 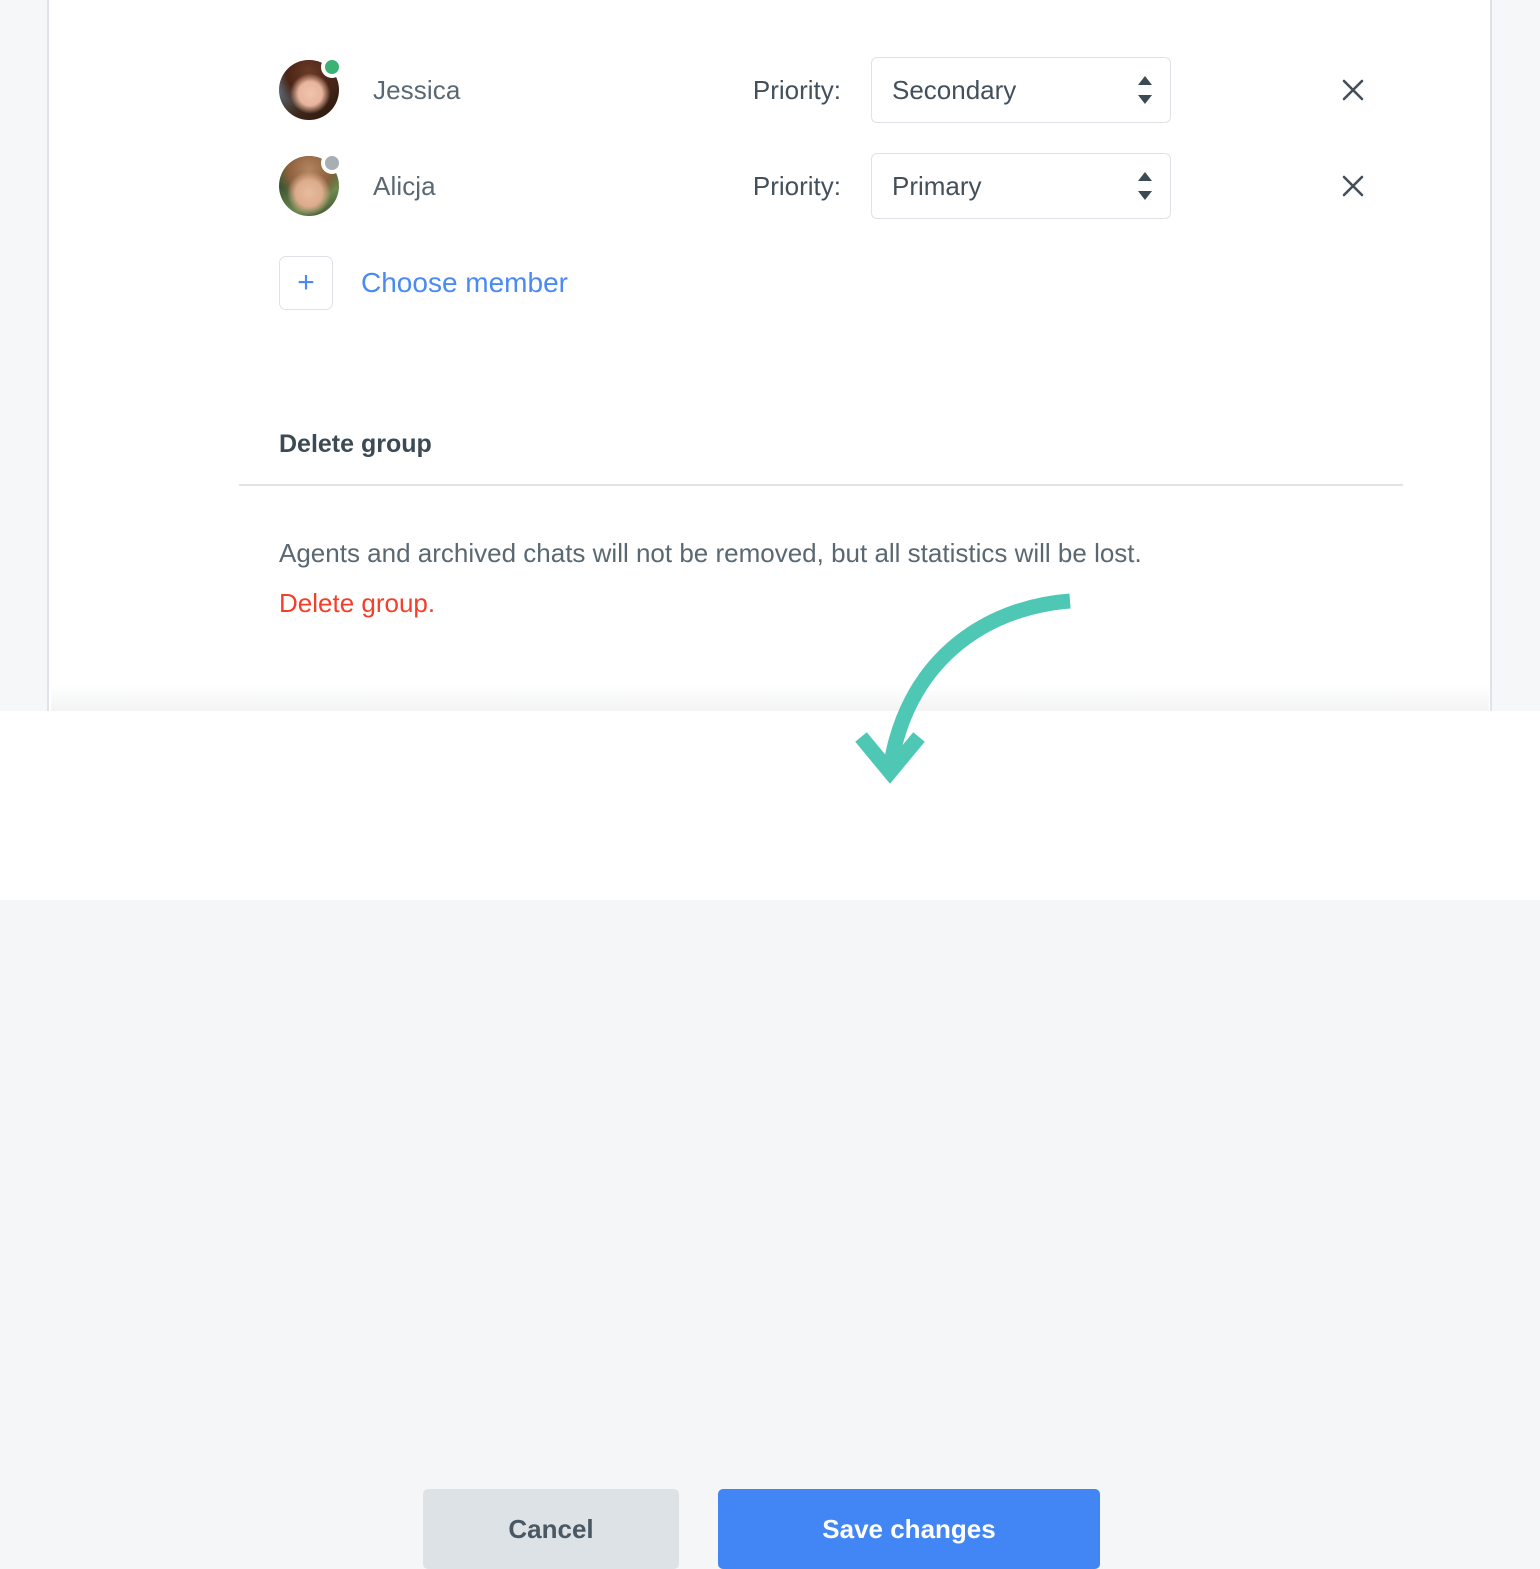 I want to click on right-gutter-rail, so click(x=1515, y=355).